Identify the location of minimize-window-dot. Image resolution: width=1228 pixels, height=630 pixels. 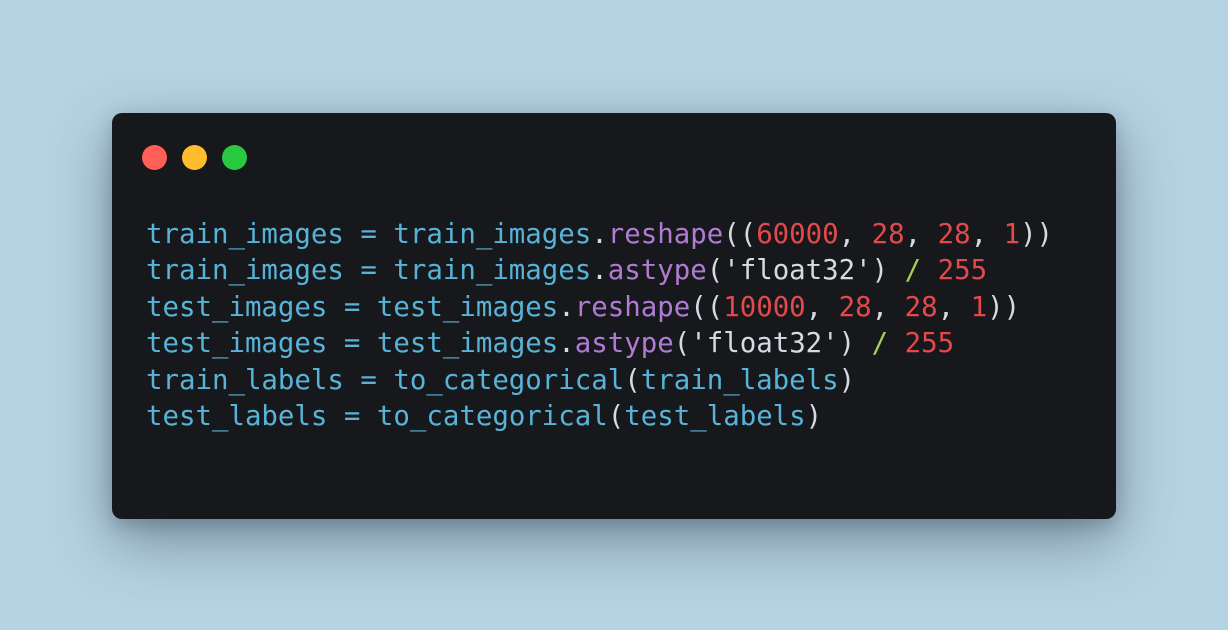
(194, 157).